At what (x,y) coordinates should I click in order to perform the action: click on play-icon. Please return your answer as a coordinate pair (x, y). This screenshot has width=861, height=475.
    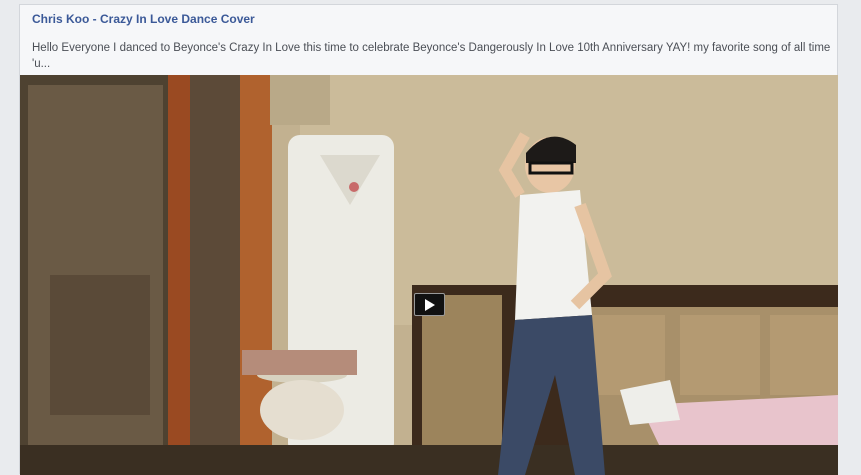
    Looking at the image, I should click on (429, 305).